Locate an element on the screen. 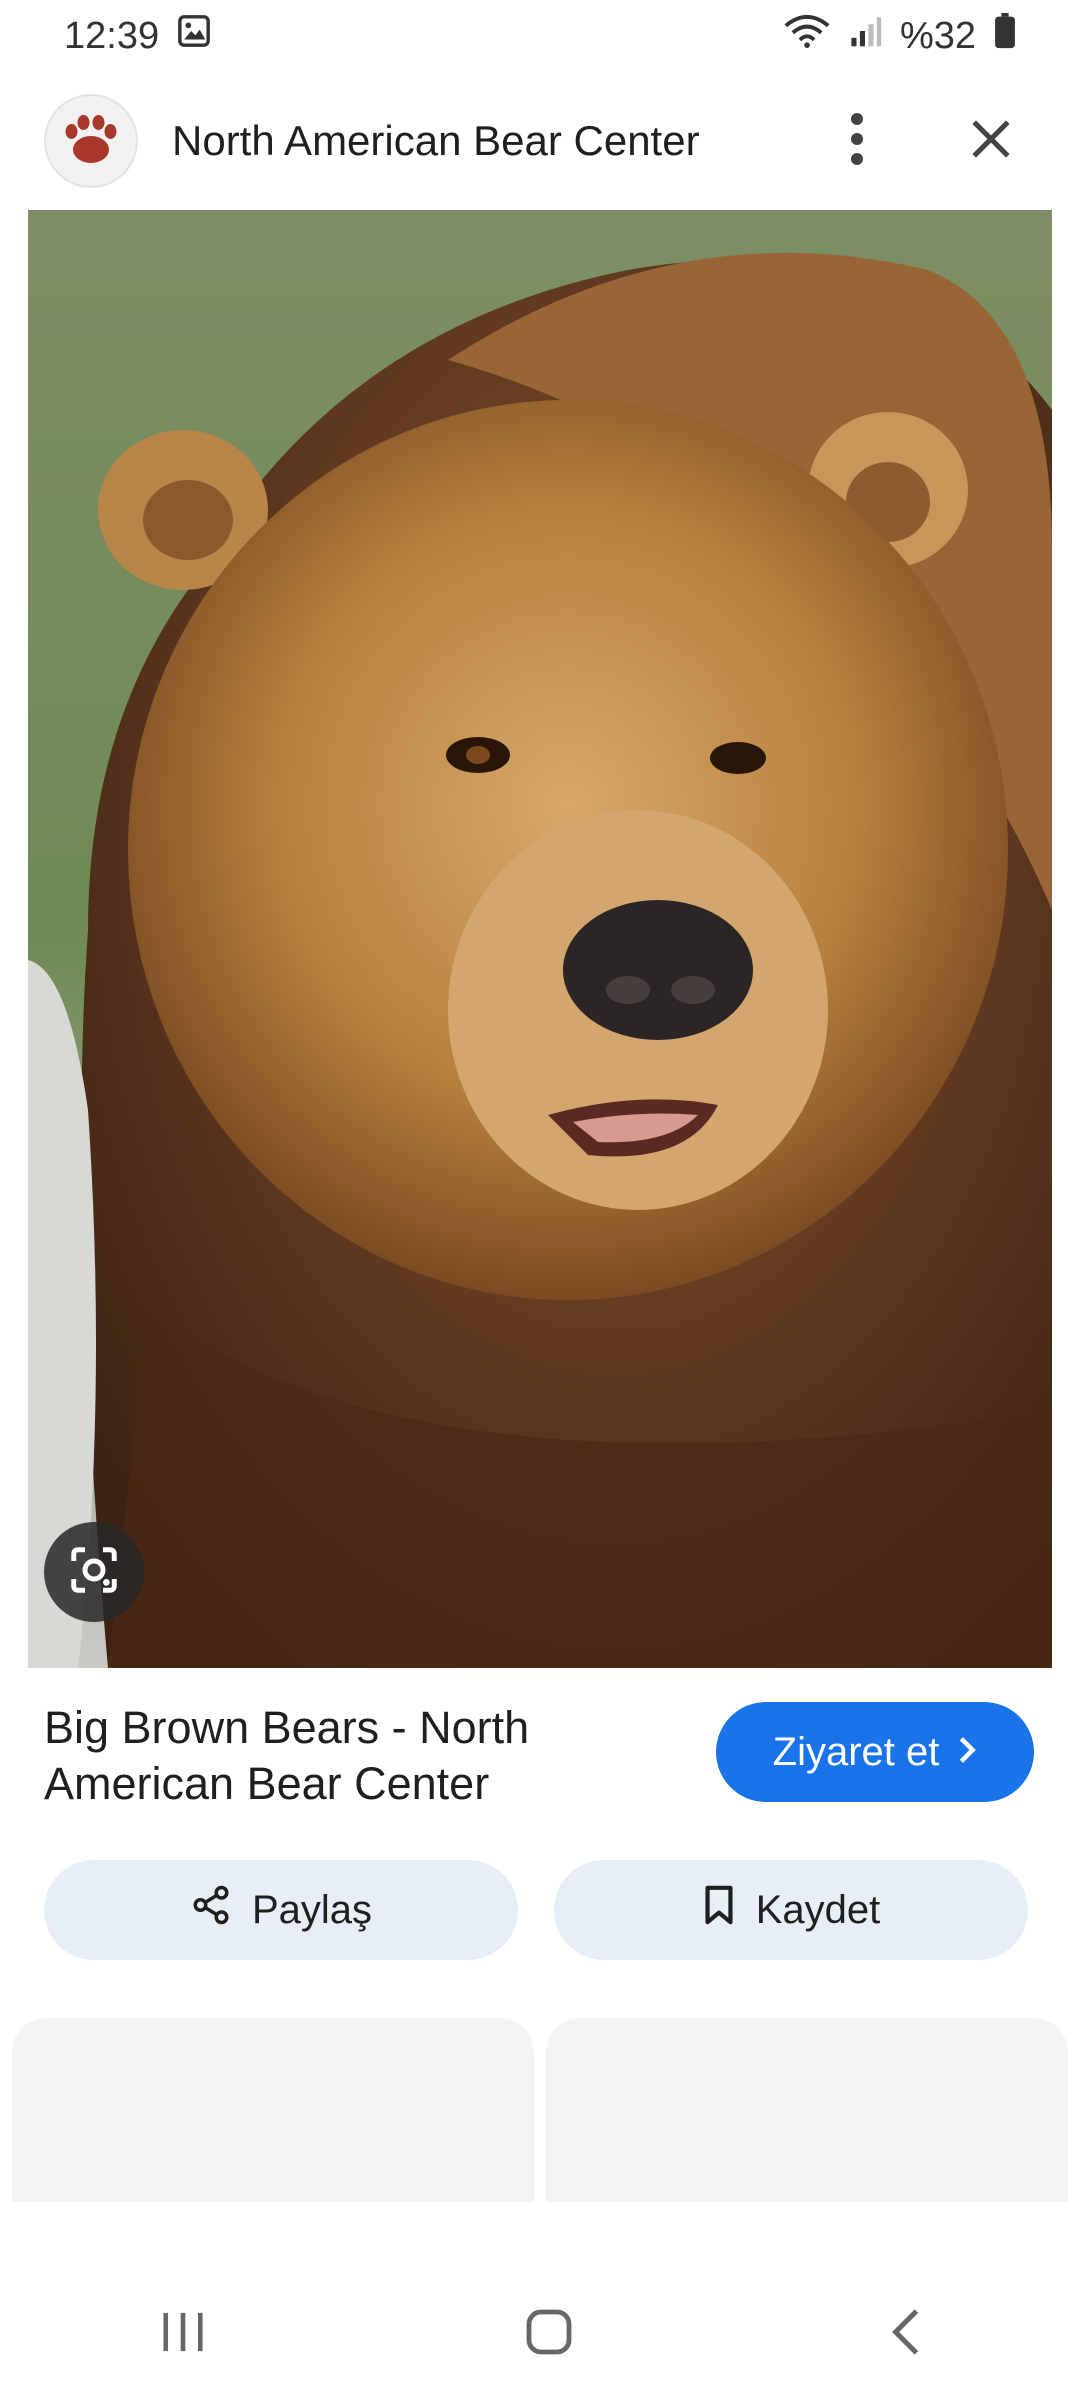 This screenshot has height=2408, width=1080. status-bar: 12:39 %32 is located at coordinates (540, 36).